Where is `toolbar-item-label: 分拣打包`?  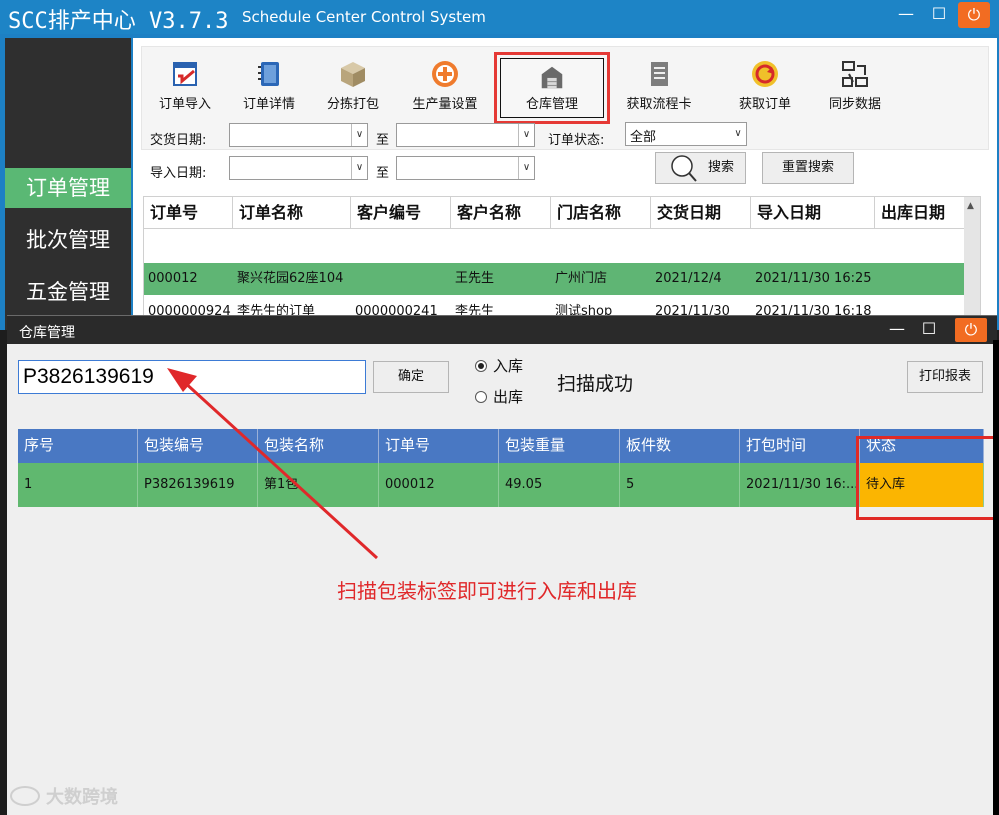
toolbar-item-label: 分拣打包 is located at coordinates (352, 104).